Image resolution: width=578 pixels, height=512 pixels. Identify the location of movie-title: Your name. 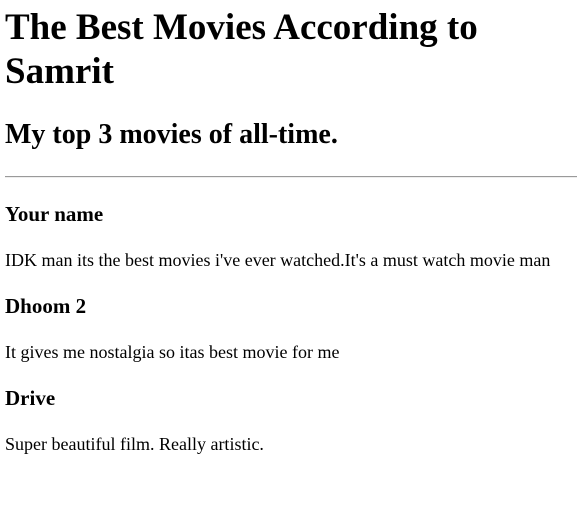
(54, 214).